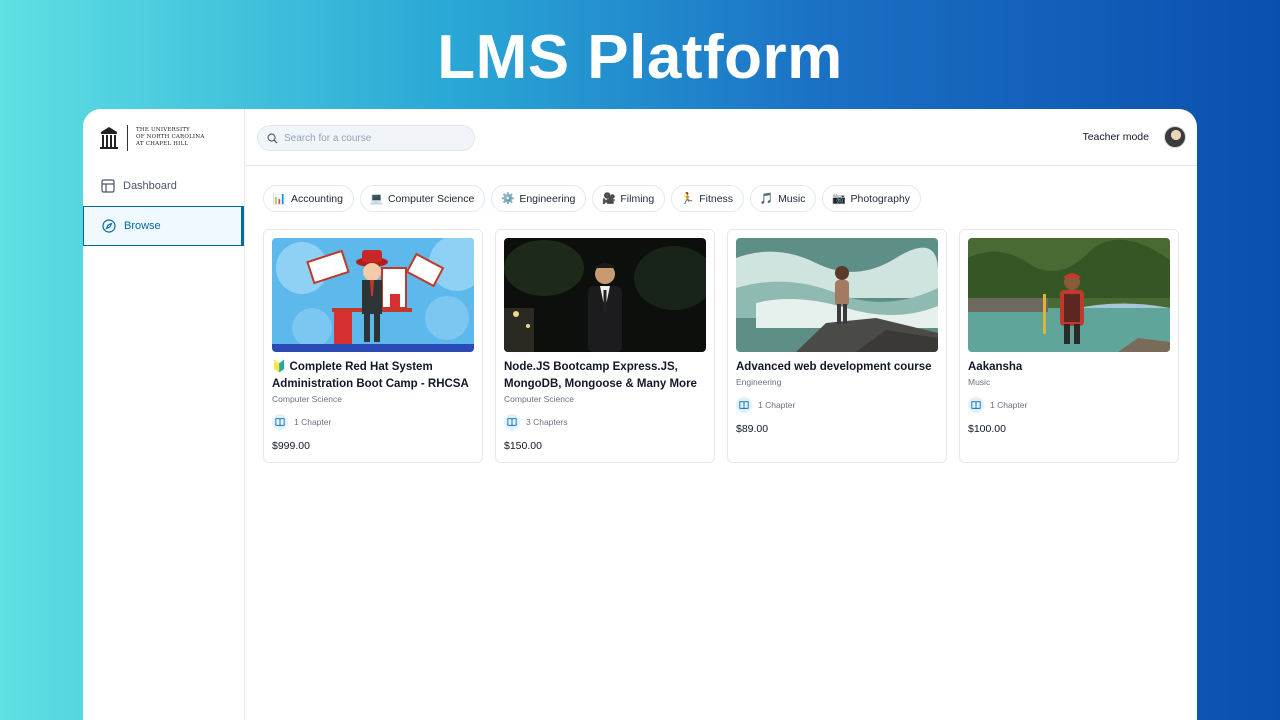 The width and height of the screenshot is (1280, 720). Describe the element at coordinates (687, 199) in the screenshot. I see `runner-icon: 🏃` at that location.